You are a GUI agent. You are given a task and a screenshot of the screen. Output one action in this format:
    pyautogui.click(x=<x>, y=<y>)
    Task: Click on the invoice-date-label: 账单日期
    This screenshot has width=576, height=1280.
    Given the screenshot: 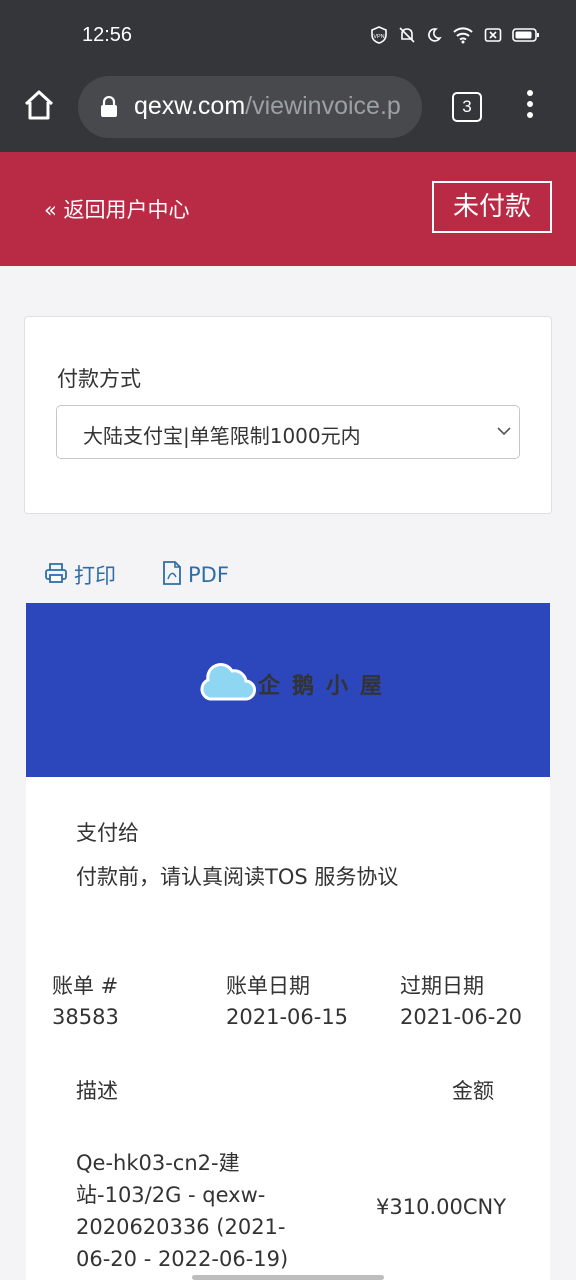 What is the action you would take?
    pyautogui.click(x=268, y=986)
    